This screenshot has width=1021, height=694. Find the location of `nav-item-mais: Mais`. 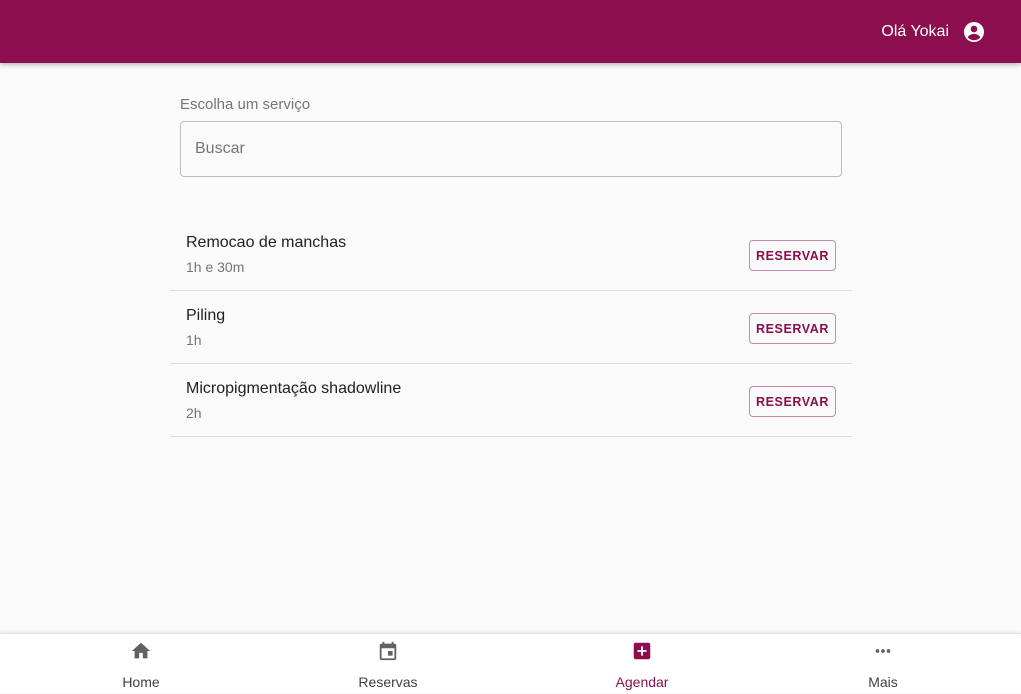

nav-item-mais: Mais is located at coordinates (883, 664).